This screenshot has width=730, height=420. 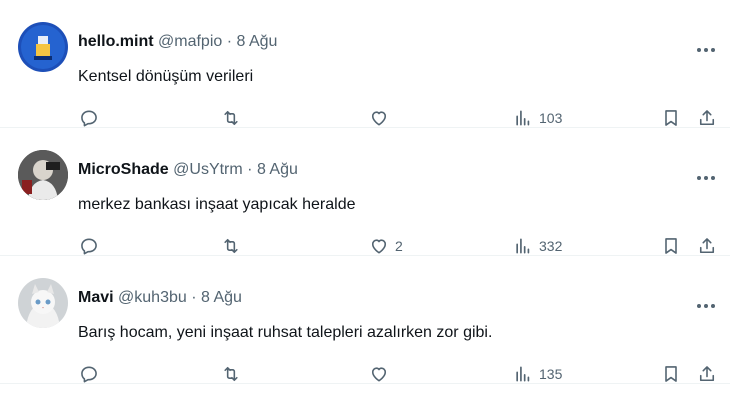 I want to click on views-button: 332, so click(x=537, y=246).